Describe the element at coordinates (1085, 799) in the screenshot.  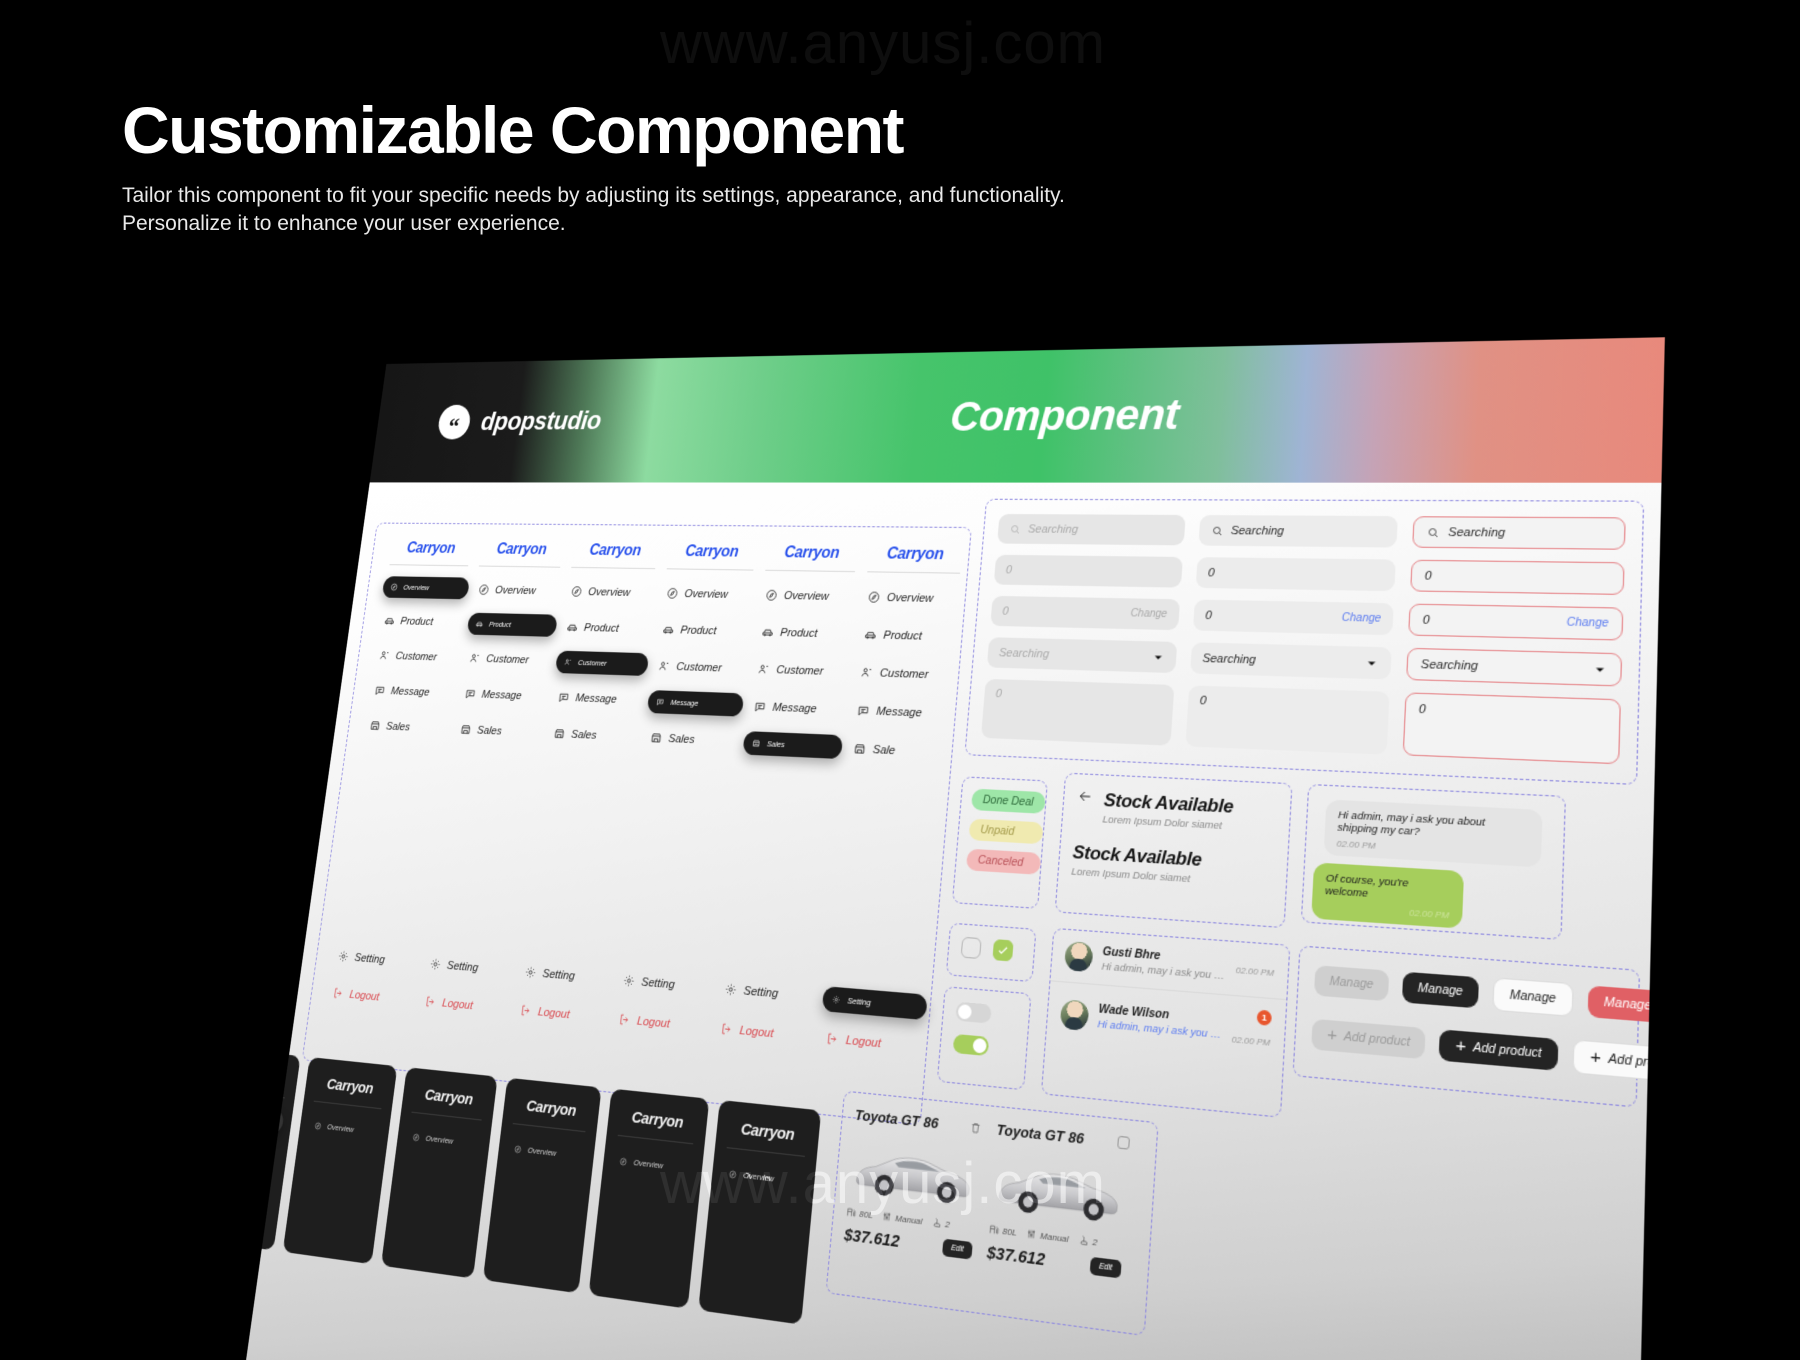
I see `back-arrow-icon` at that location.